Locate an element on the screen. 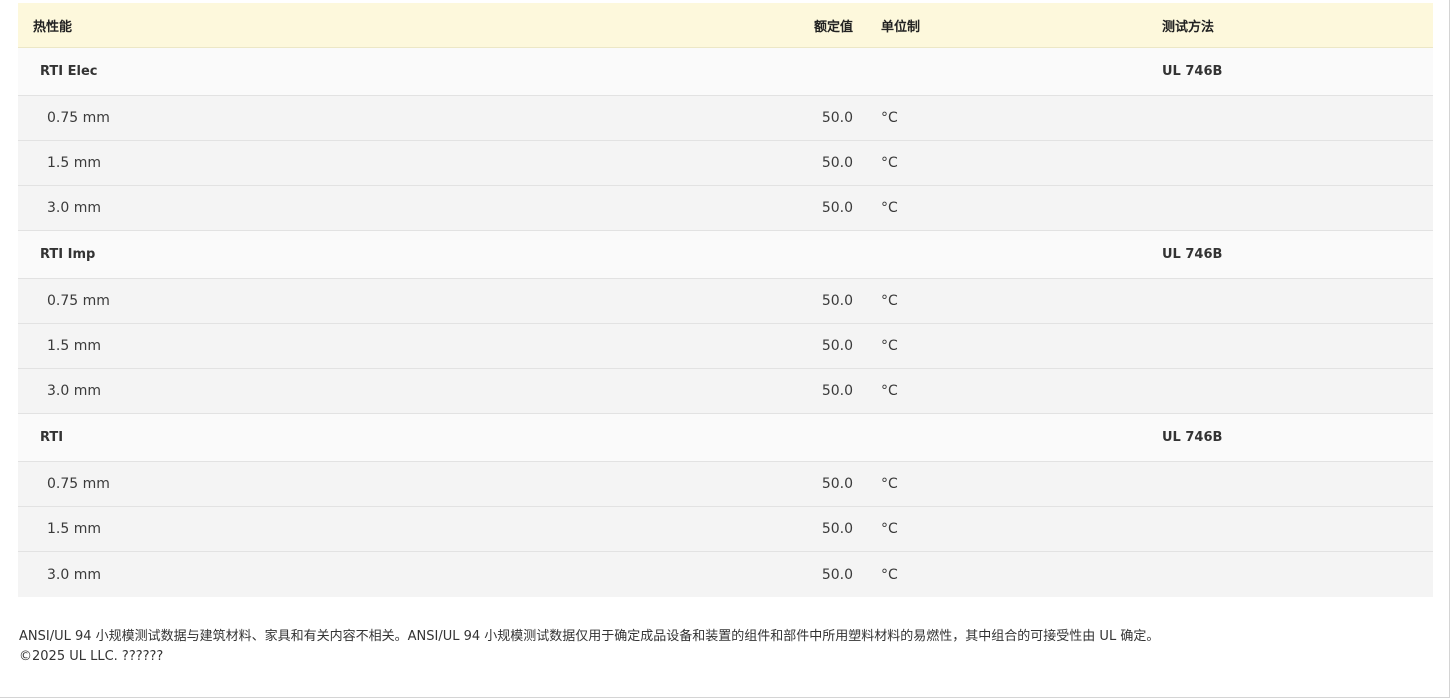  header-property: 热性能 is located at coordinates (53, 27).